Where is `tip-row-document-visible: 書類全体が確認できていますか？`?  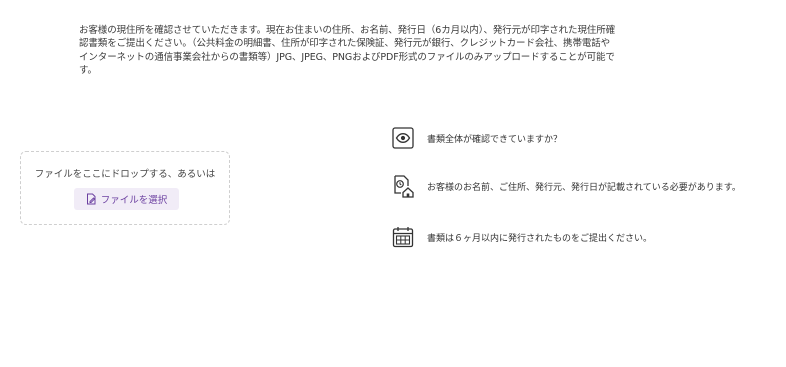
tip-row-document-visible: 書類全体が確認できていますか？ is located at coordinates (477, 138).